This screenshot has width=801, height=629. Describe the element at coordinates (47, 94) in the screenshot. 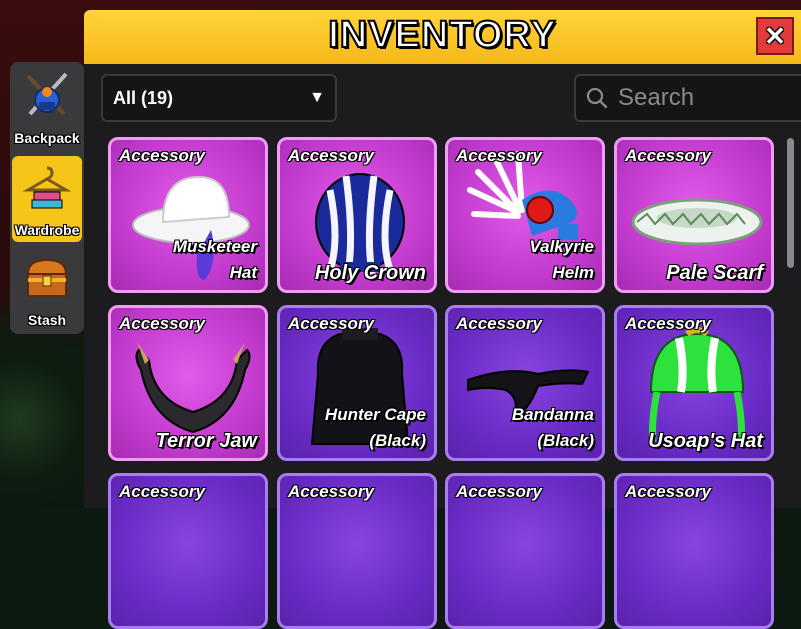

I see `backpack-icon` at that location.